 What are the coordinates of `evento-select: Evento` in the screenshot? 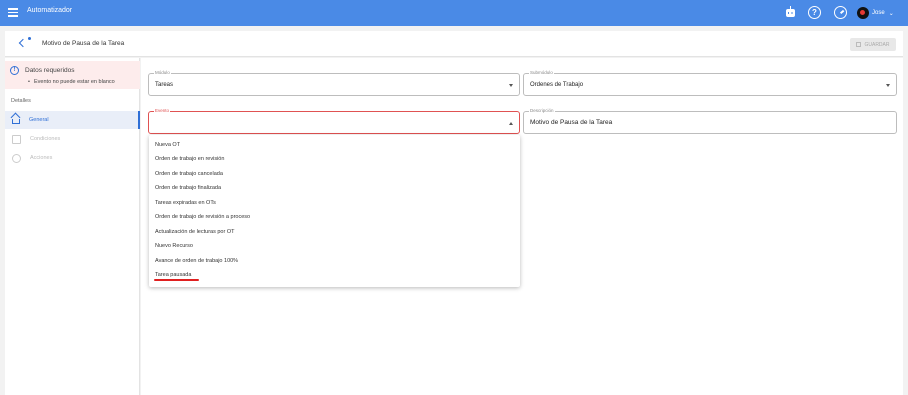 It's located at (334, 121).